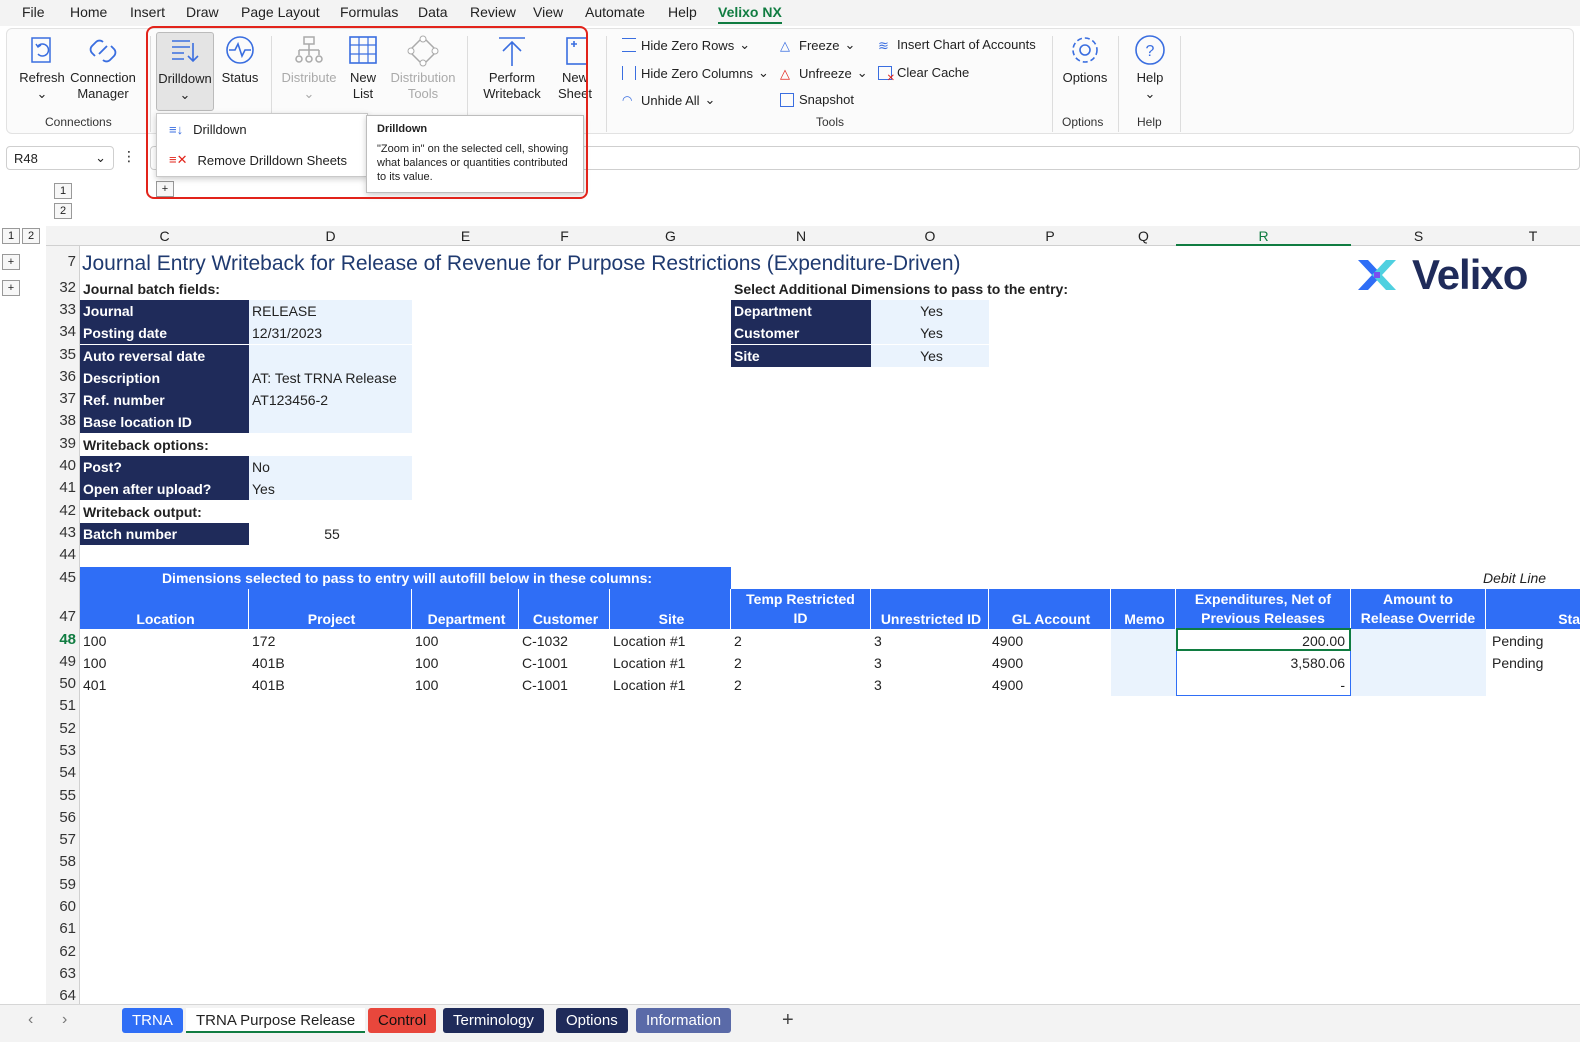 This screenshot has height=1042, width=1580. What do you see at coordinates (1533, 641) in the screenshot?
I see `cell-status: Pending` at bounding box center [1533, 641].